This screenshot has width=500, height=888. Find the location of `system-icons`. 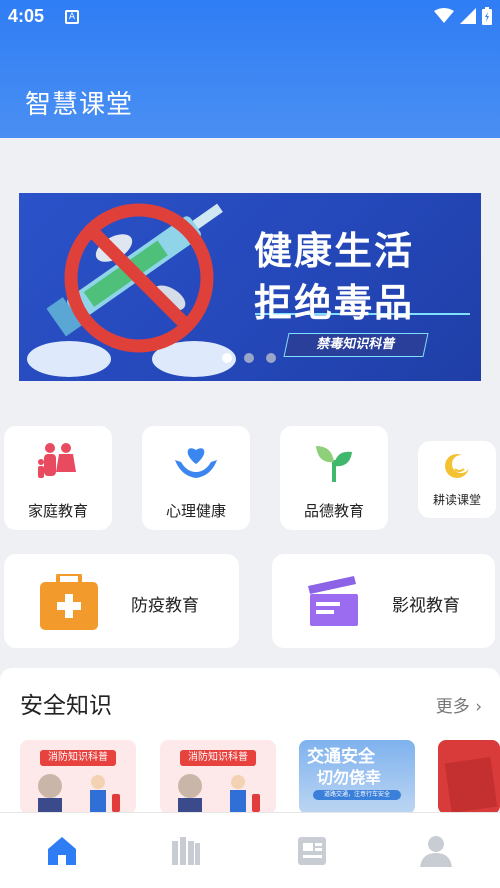

system-icons is located at coordinates (463, 16).